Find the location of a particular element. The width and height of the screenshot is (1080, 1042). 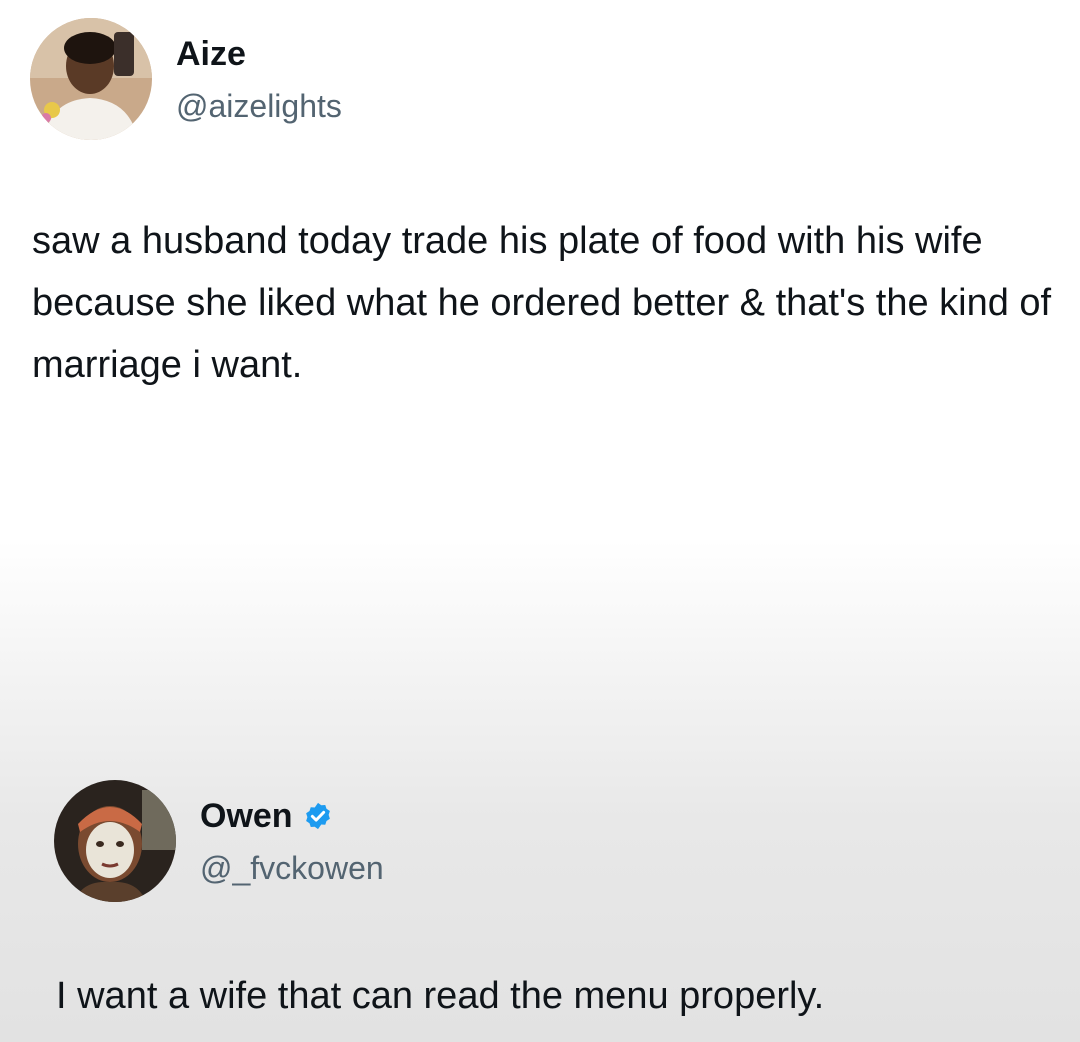

author-name: Owen is located at coordinates (246, 816).